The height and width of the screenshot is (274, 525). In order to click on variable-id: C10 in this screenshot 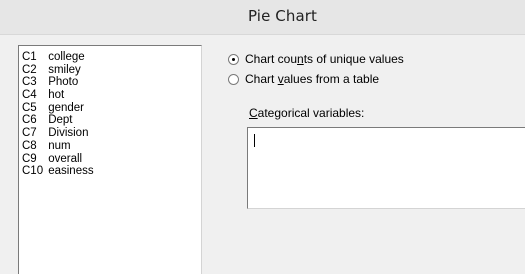, I will do `click(33, 171)`.